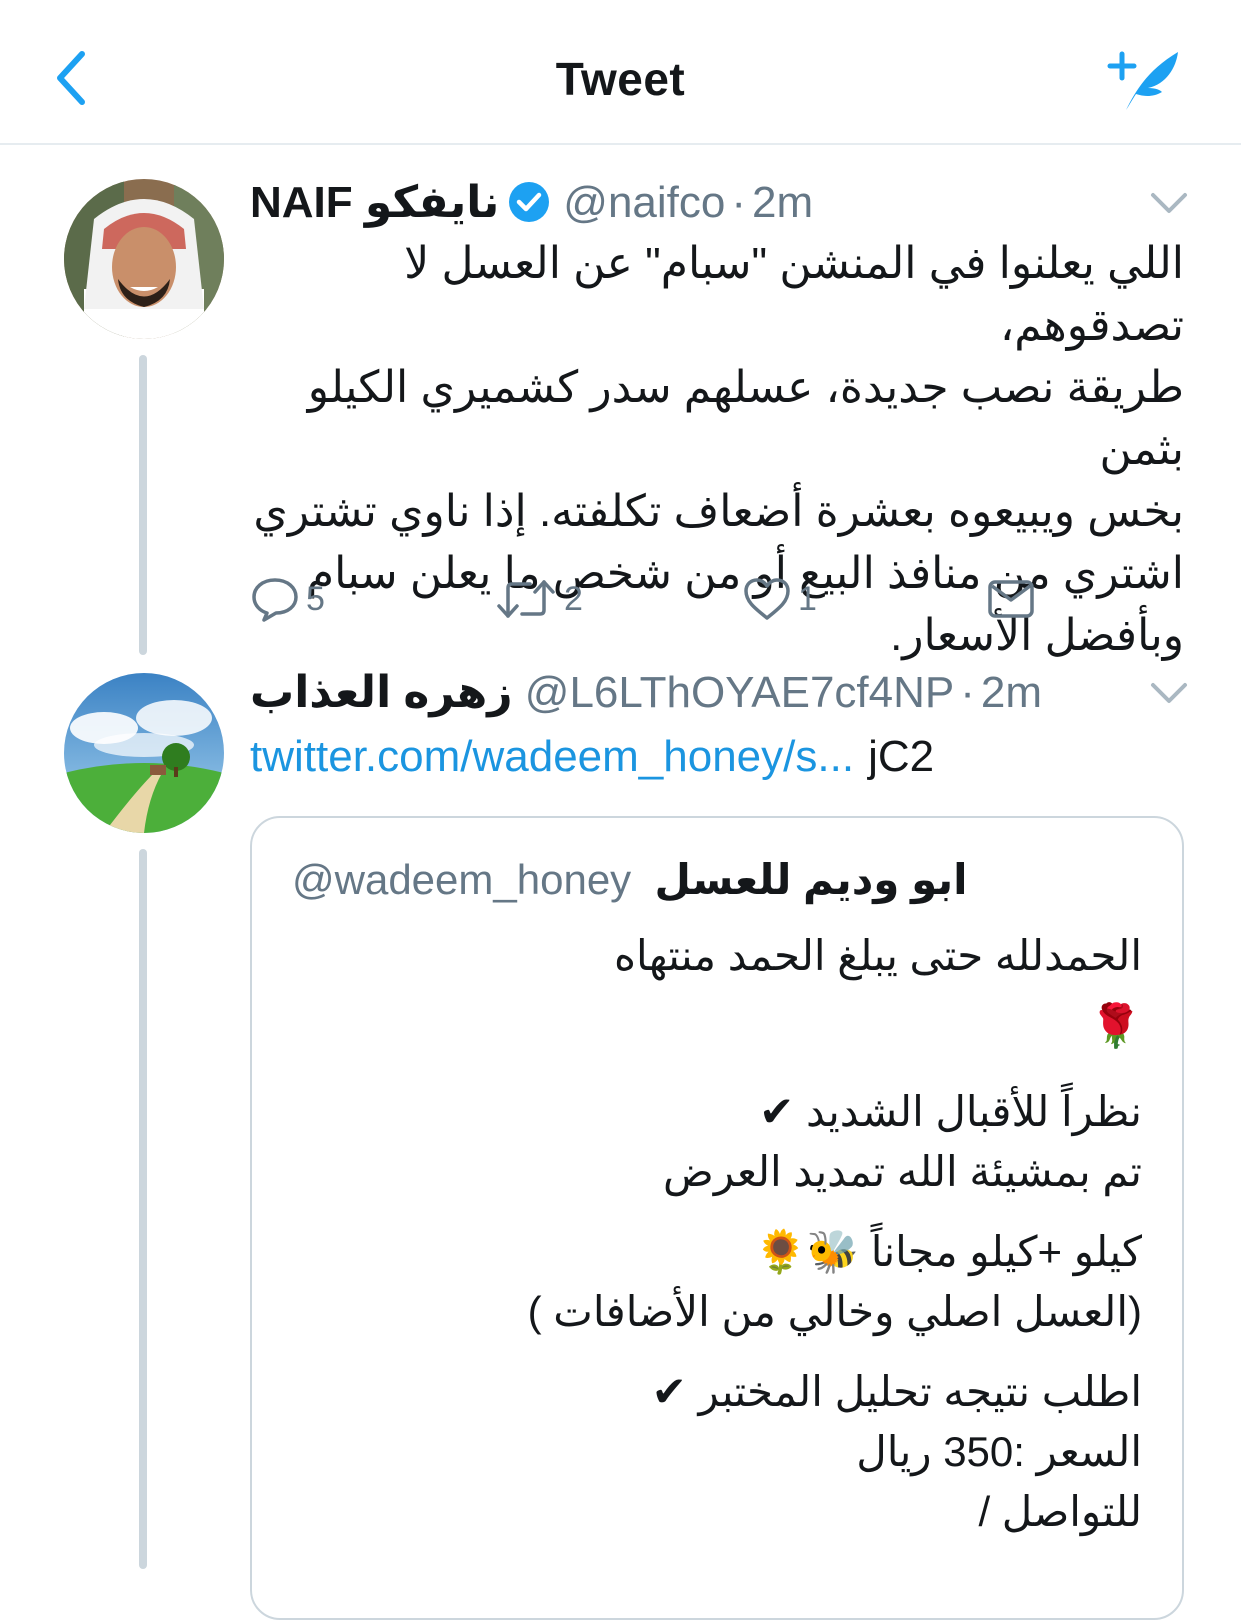  I want to click on quoted-text-line: نظراً للأقبال الشديد ✔, so click(950, 1111).